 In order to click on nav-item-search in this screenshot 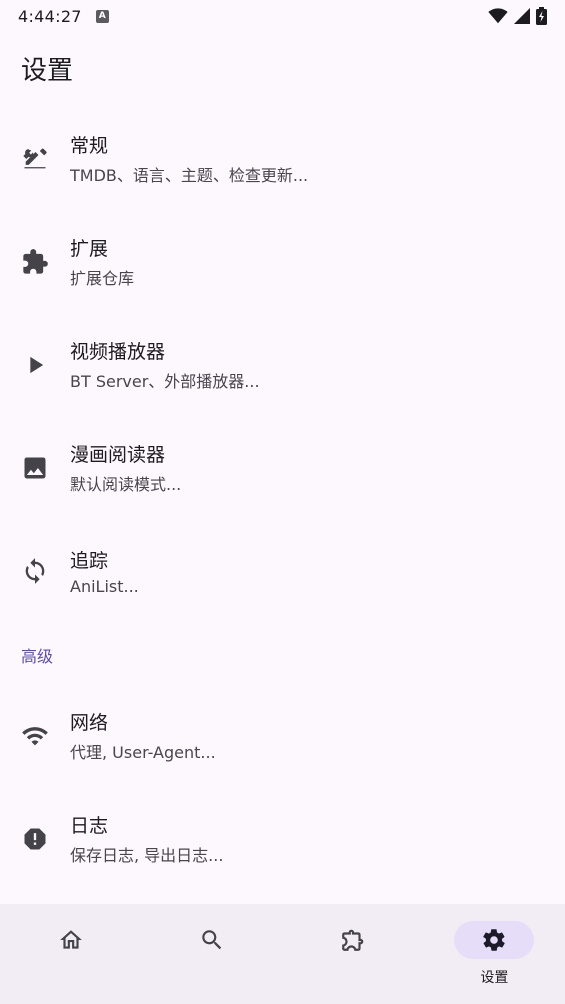, I will do `click(211, 954)`.